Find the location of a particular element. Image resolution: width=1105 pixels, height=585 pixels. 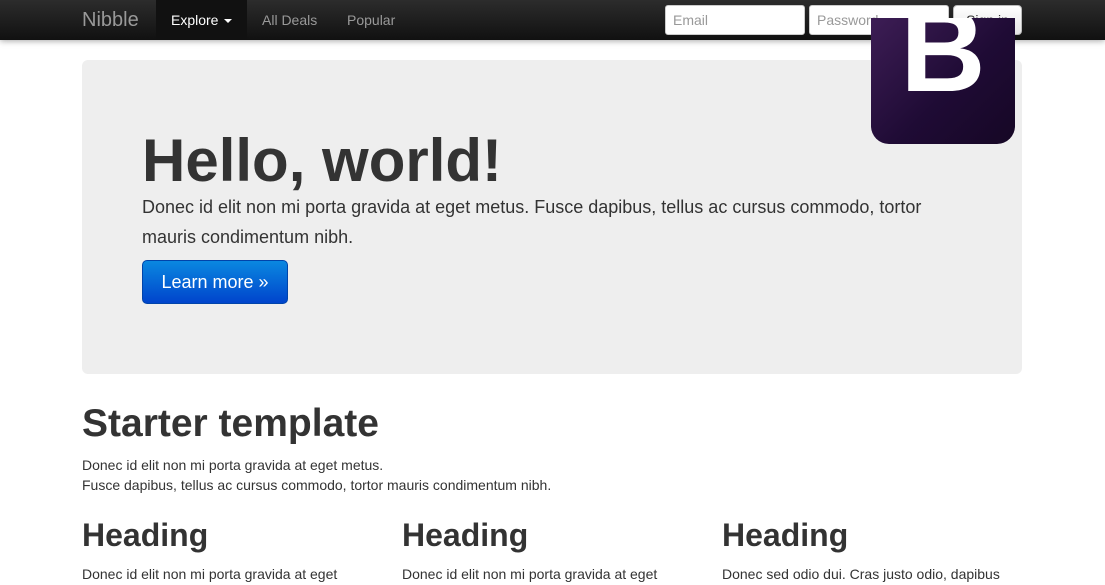

hero-title: Hello, world! is located at coordinates (322, 160).